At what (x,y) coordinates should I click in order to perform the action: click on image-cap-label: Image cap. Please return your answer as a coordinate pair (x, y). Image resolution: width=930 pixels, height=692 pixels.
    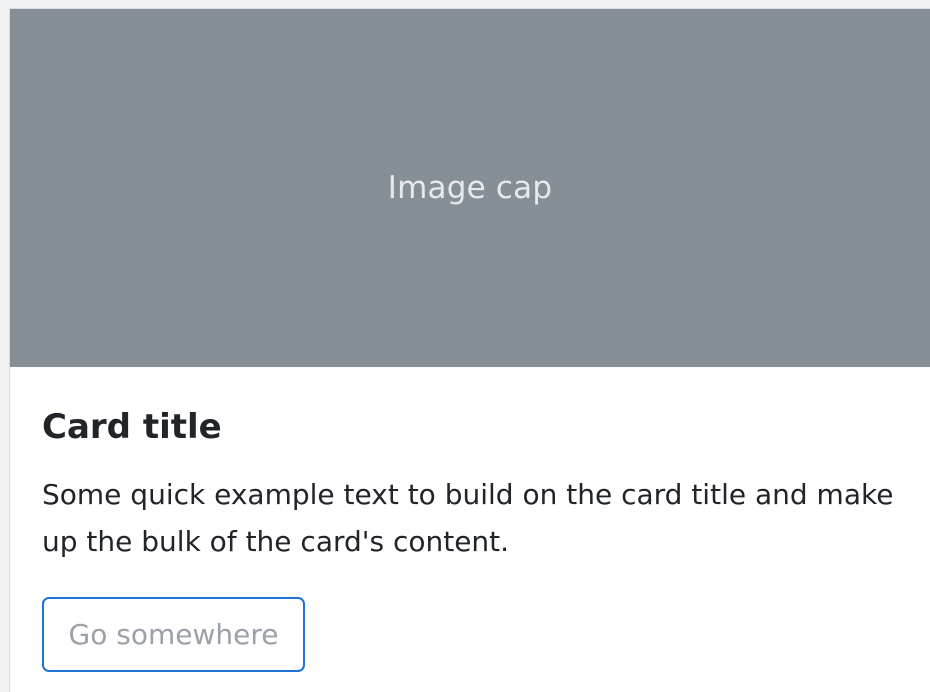
    Looking at the image, I should click on (470, 188).